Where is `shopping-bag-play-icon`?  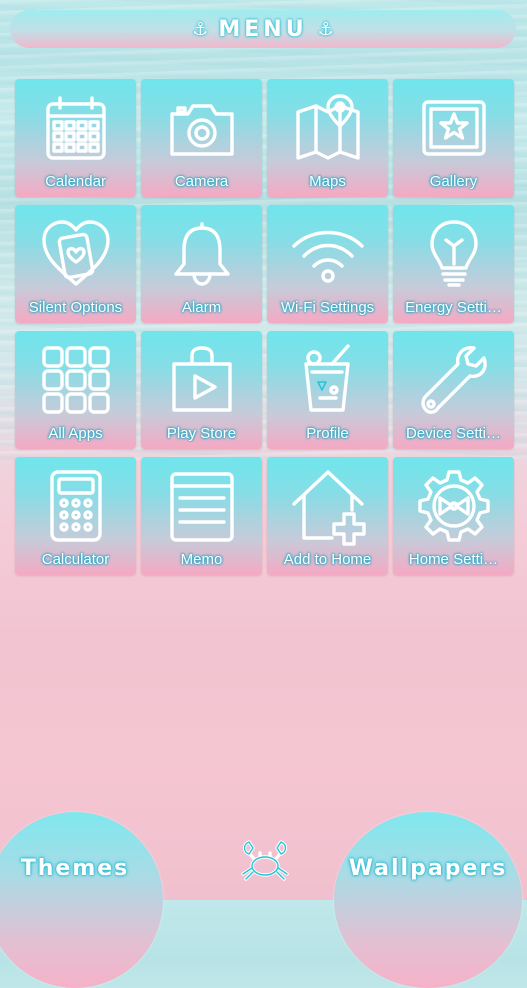
shopping-bag-play-icon is located at coordinates (201, 380).